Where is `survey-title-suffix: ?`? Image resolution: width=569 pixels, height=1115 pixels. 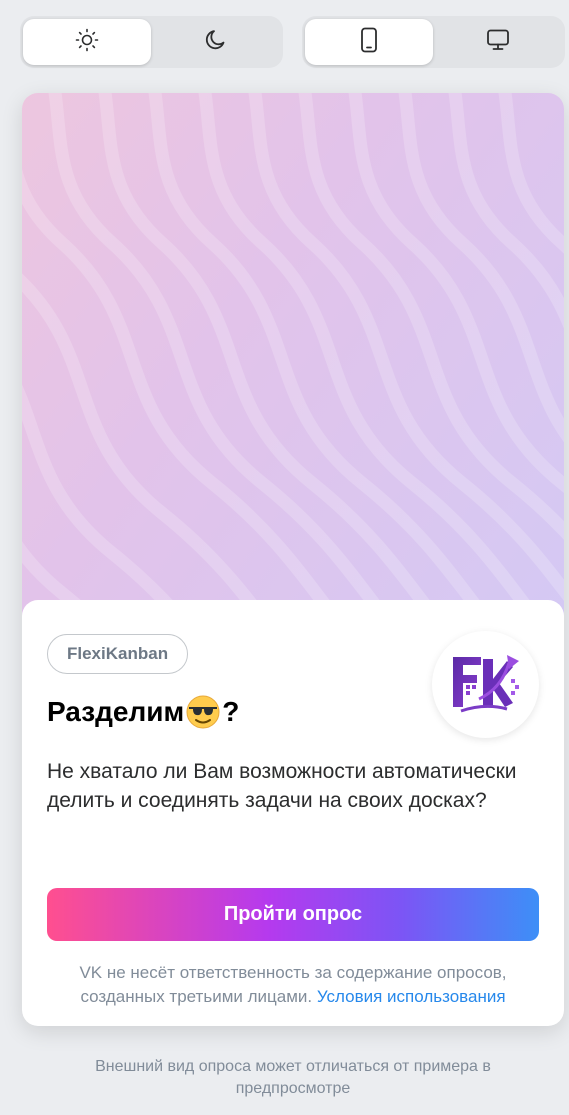 survey-title-suffix: ? is located at coordinates (231, 711).